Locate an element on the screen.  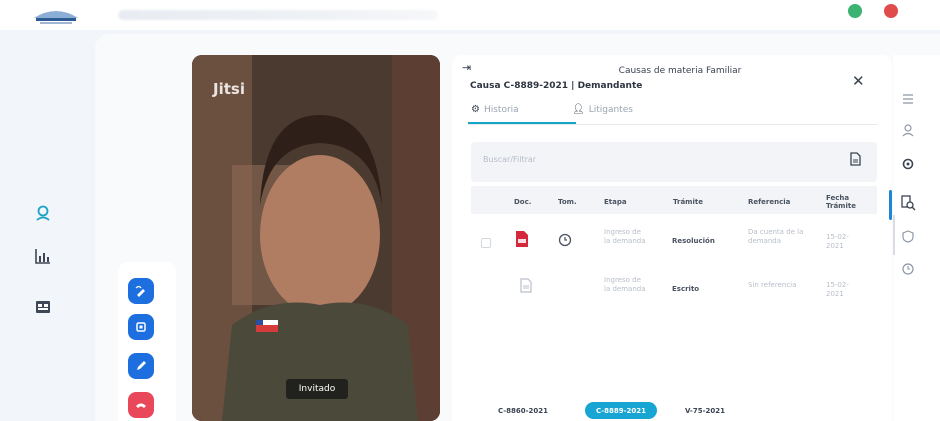
search-document-icon is located at coordinates (908, 203).